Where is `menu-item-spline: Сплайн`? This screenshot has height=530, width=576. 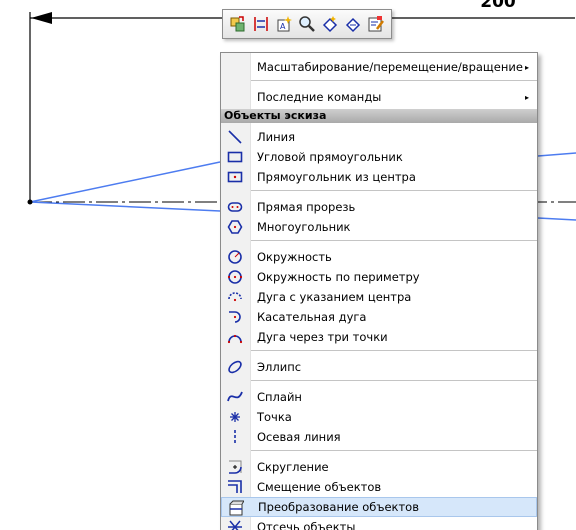
menu-item-spline: Сплайн is located at coordinates (379, 397).